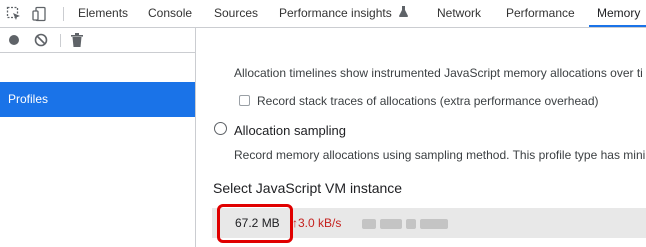 This screenshot has width=646, height=247. Describe the element at coordinates (408, 223) in the screenshot. I see `redacted-instance-url` at that location.